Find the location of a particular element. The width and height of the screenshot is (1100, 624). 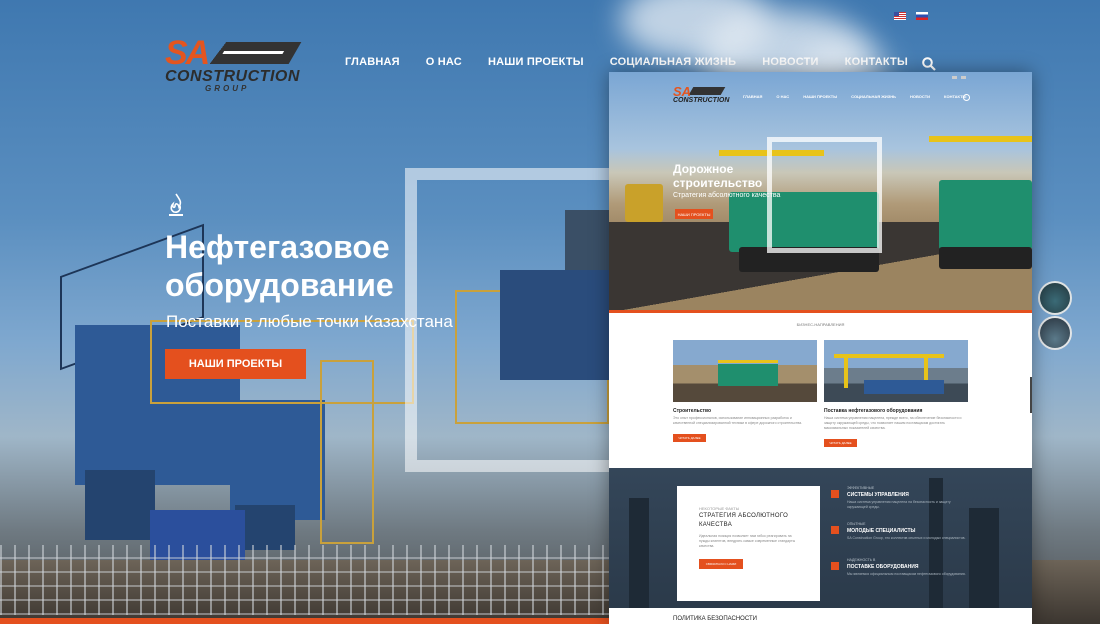

mockup-projects-button: НАШИ ПРОЕКТЫ is located at coordinates (694, 214).